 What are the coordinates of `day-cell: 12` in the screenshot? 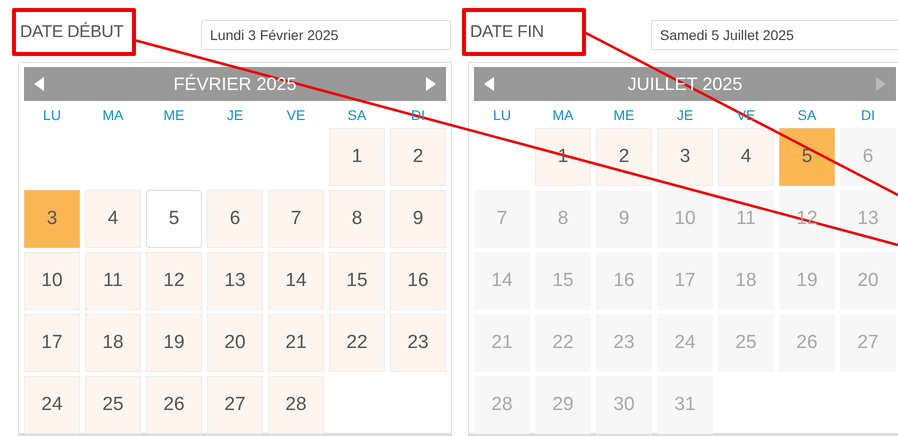 It's located at (174, 281).